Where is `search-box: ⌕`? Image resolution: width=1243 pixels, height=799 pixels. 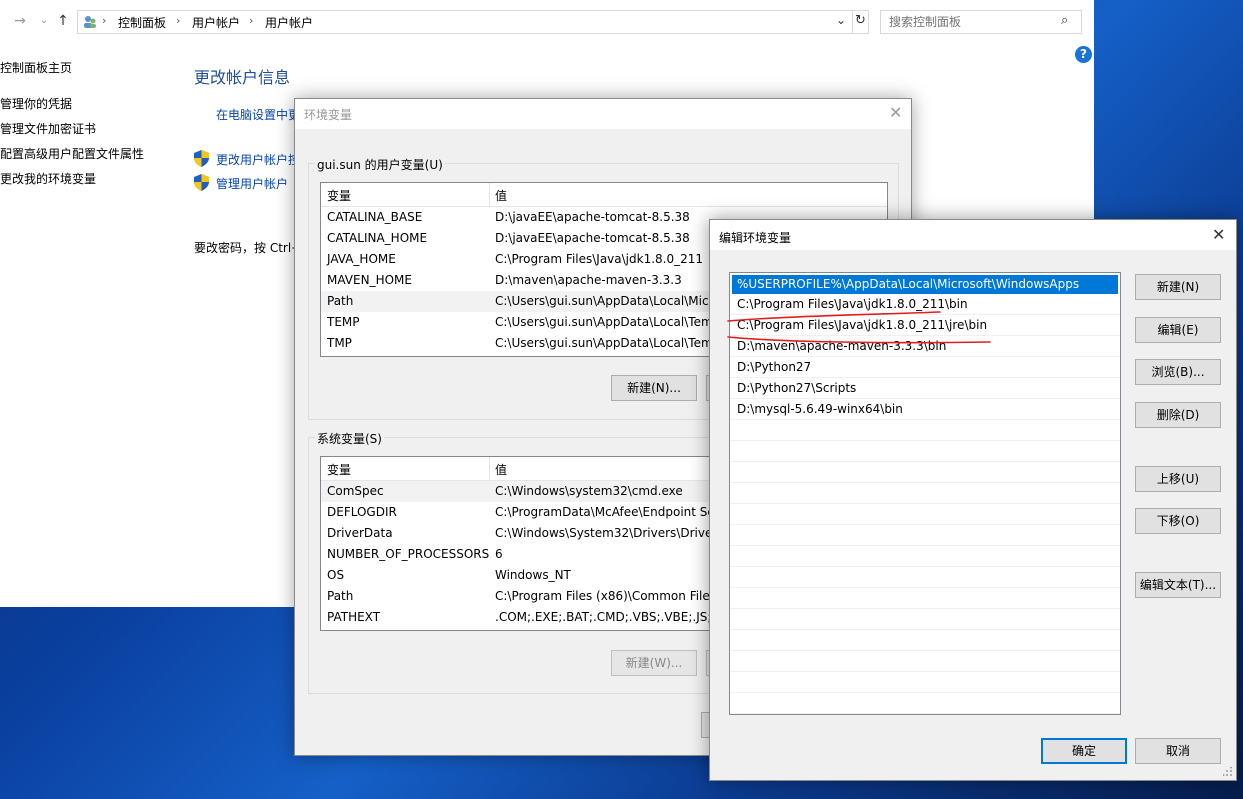
search-box: ⌕ is located at coordinates (981, 22).